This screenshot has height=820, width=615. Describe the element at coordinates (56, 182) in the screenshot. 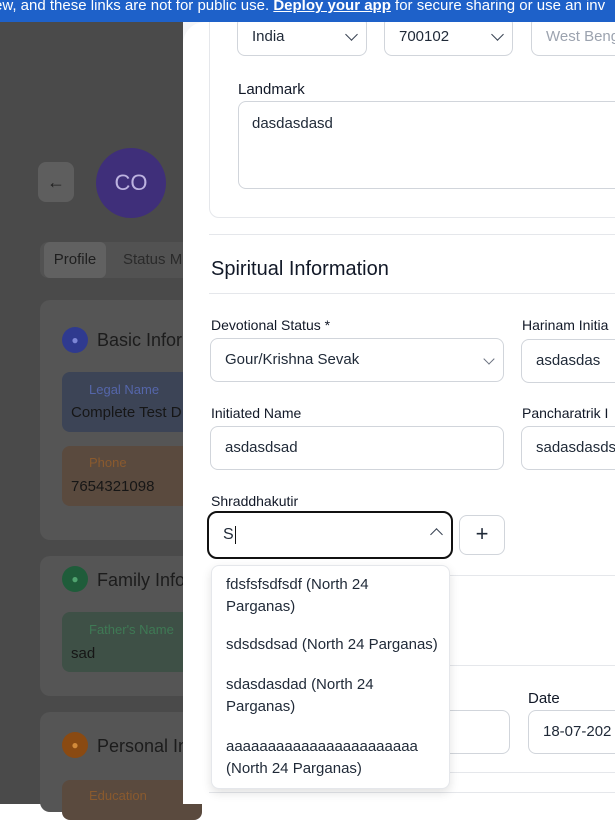

I see `back-arrow-icon: ←` at that location.